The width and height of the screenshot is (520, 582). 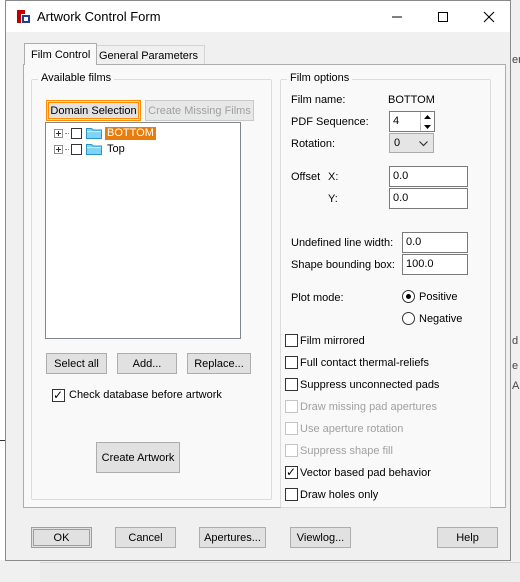 I want to click on maximize-icon, so click(x=443, y=16).